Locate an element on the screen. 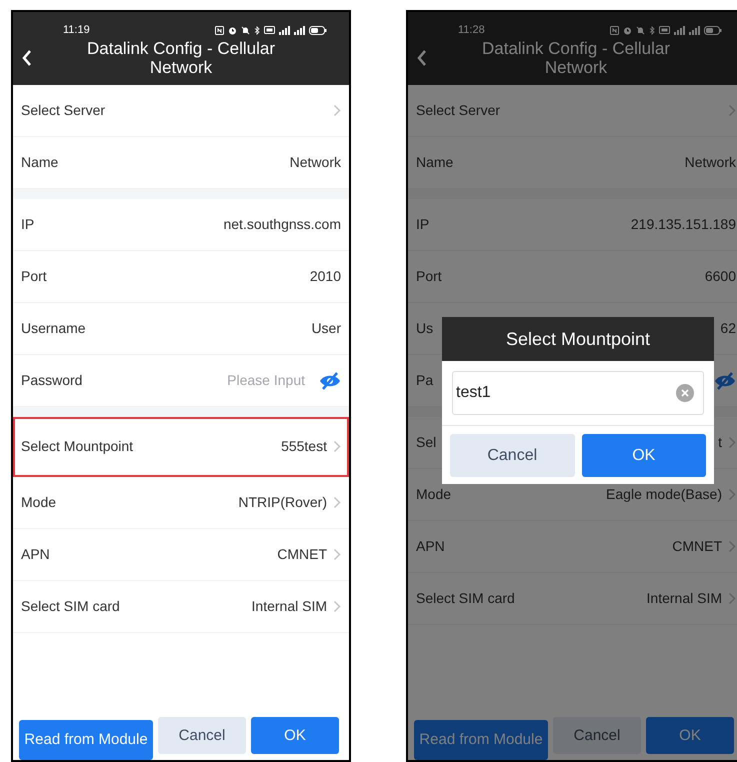 This screenshot has width=737, height=762. clear-icon is located at coordinates (685, 393).